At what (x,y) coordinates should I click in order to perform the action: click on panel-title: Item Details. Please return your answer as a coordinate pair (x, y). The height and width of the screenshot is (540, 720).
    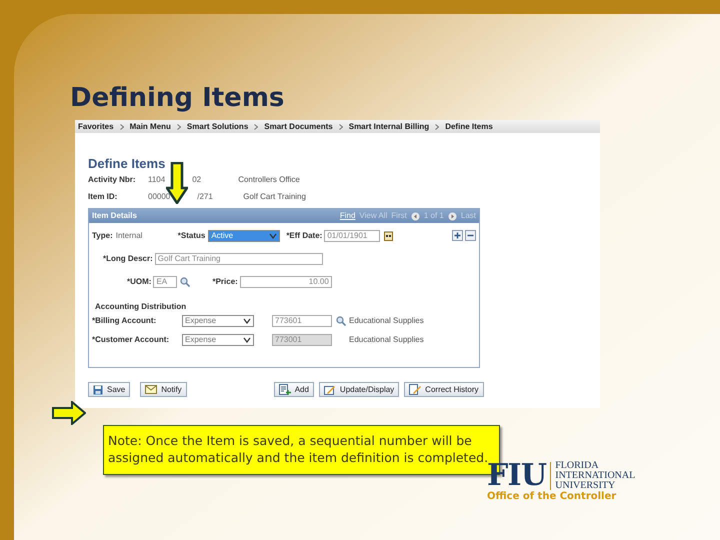
    Looking at the image, I should click on (114, 216).